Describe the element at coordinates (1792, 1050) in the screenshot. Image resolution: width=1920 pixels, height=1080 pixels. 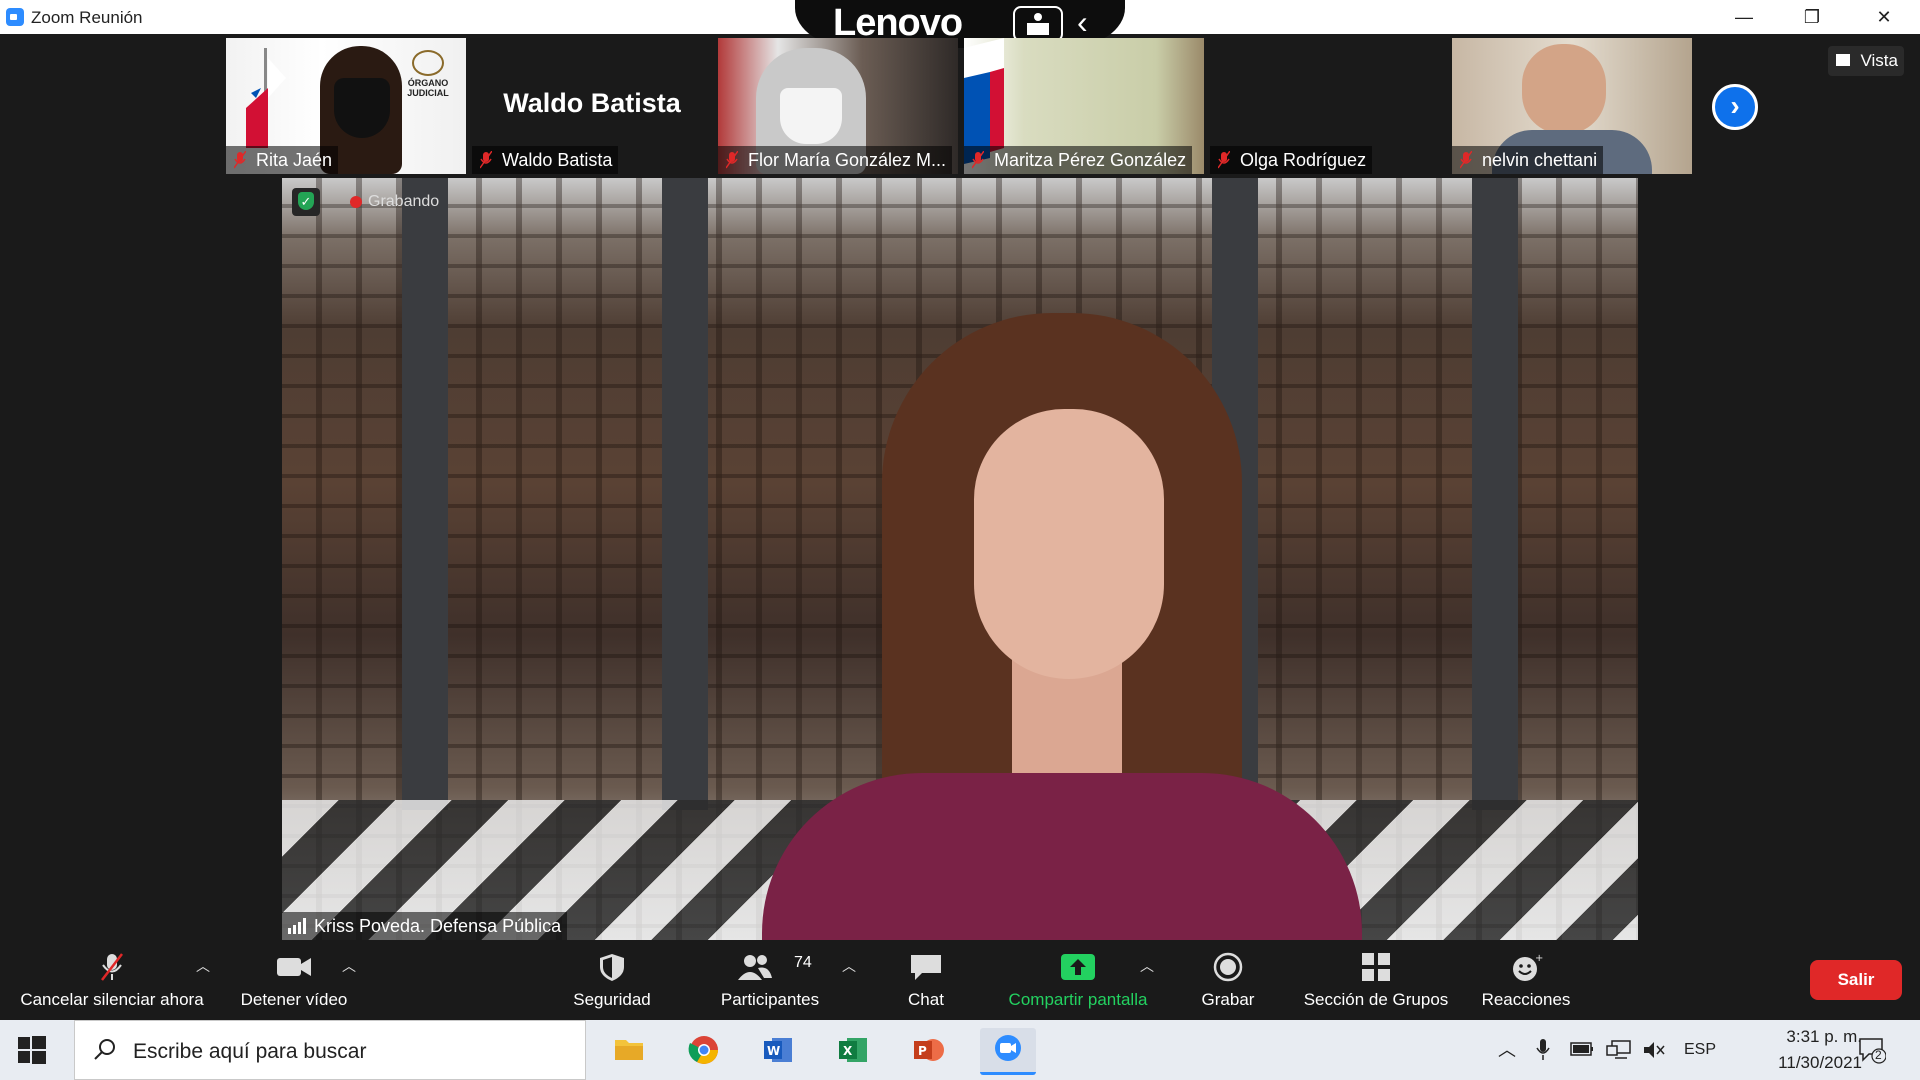
I see `taskbar-clock: 3:31 p. m. 11/30/2021` at that location.